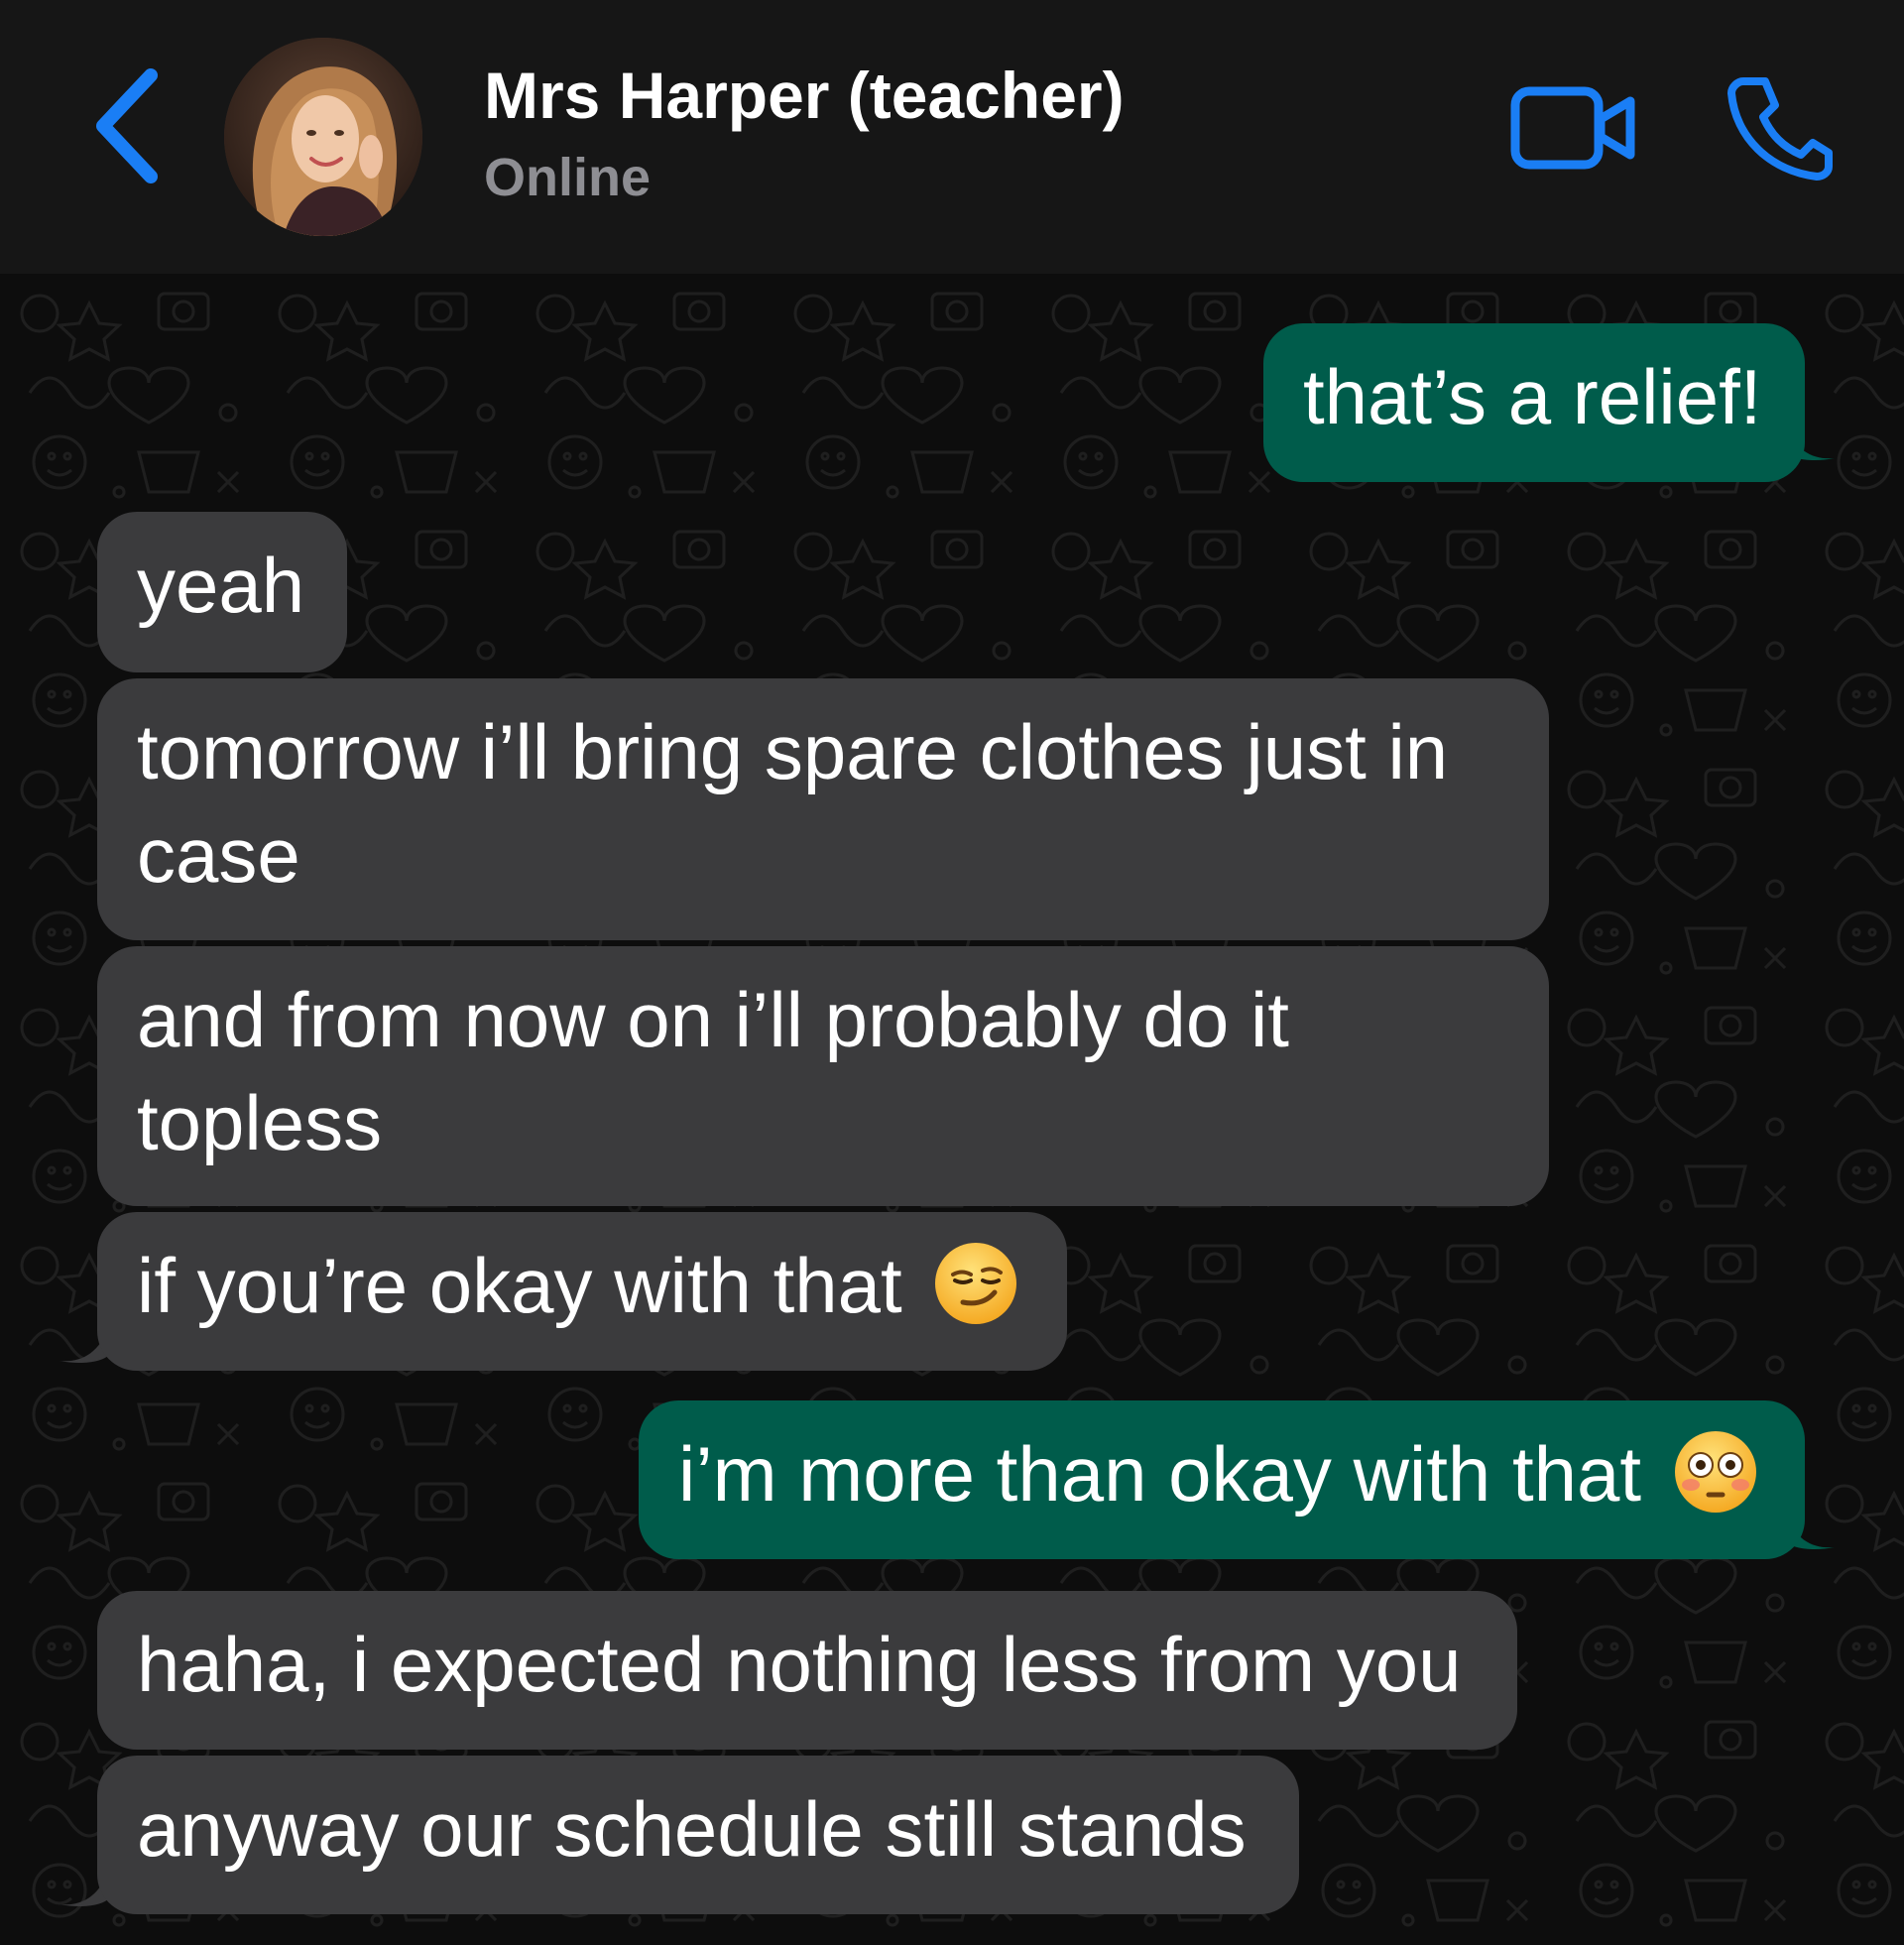 The height and width of the screenshot is (1945, 1904). What do you see at coordinates (952, 137) in the screenshot?
I see `chat-header: Mrs Harper (teacher) Online` at bounding box center [952, 137].